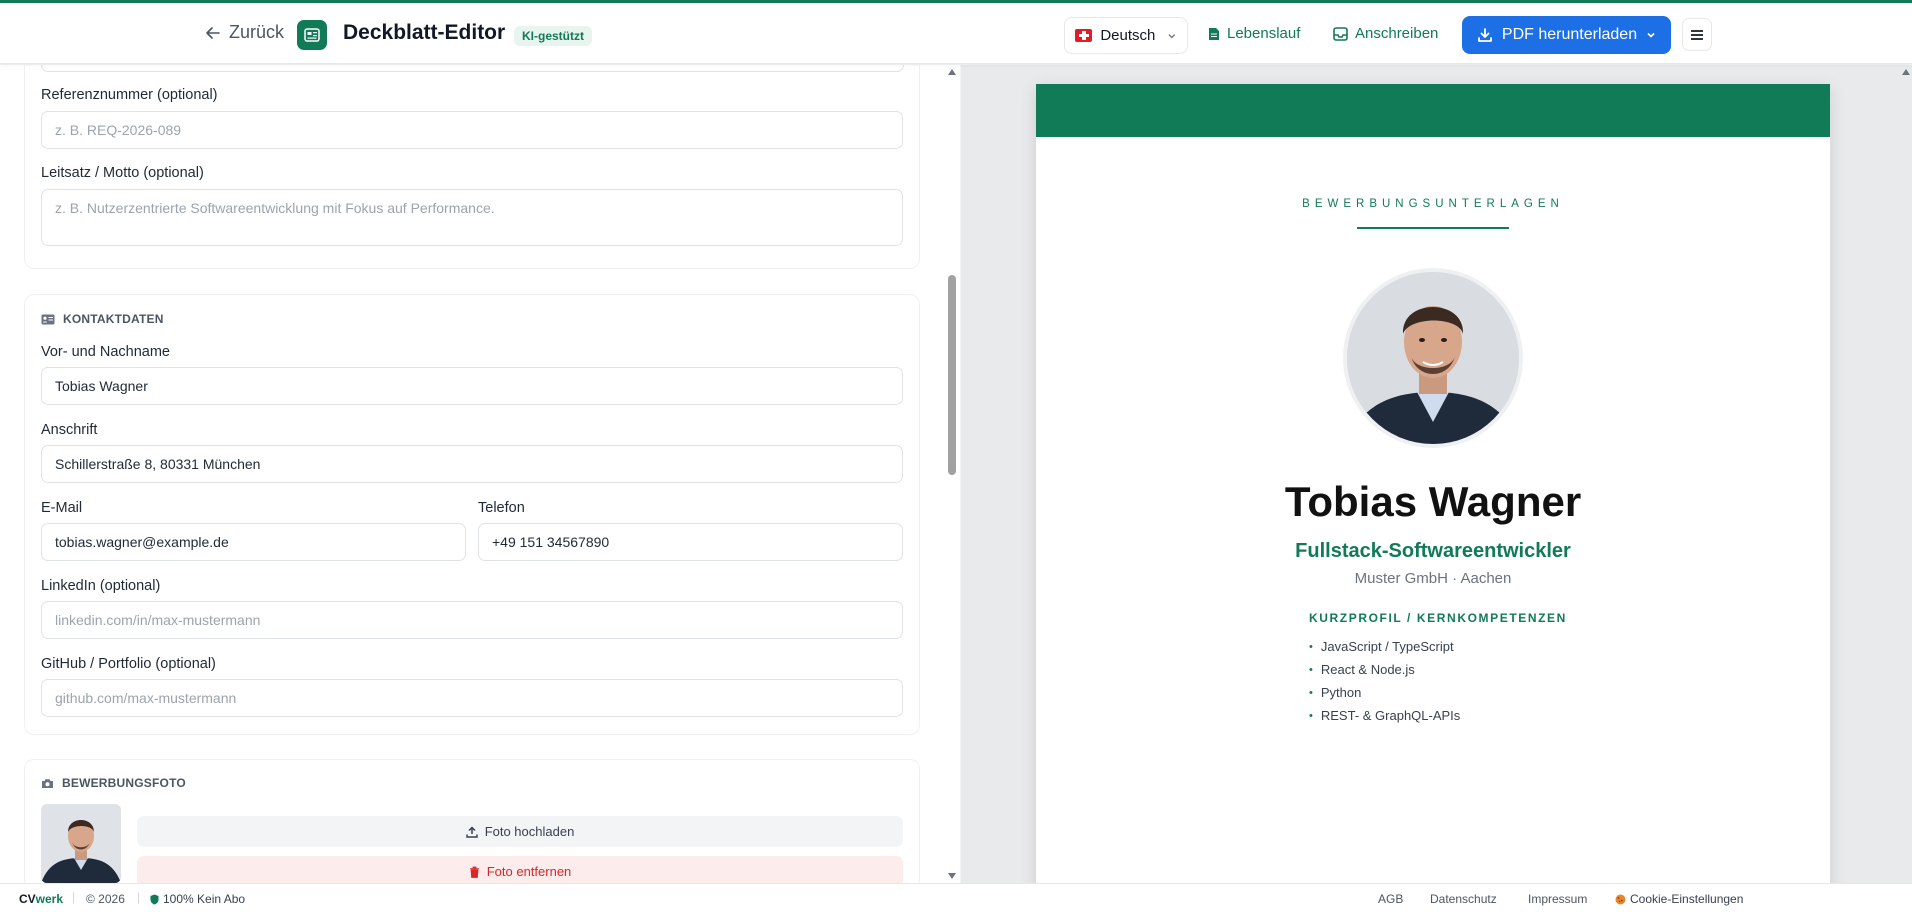 This screenshot has width=1912, height=912. I want to click on preview-company: Muster GmbH · Aachen, so click(1433, 578).